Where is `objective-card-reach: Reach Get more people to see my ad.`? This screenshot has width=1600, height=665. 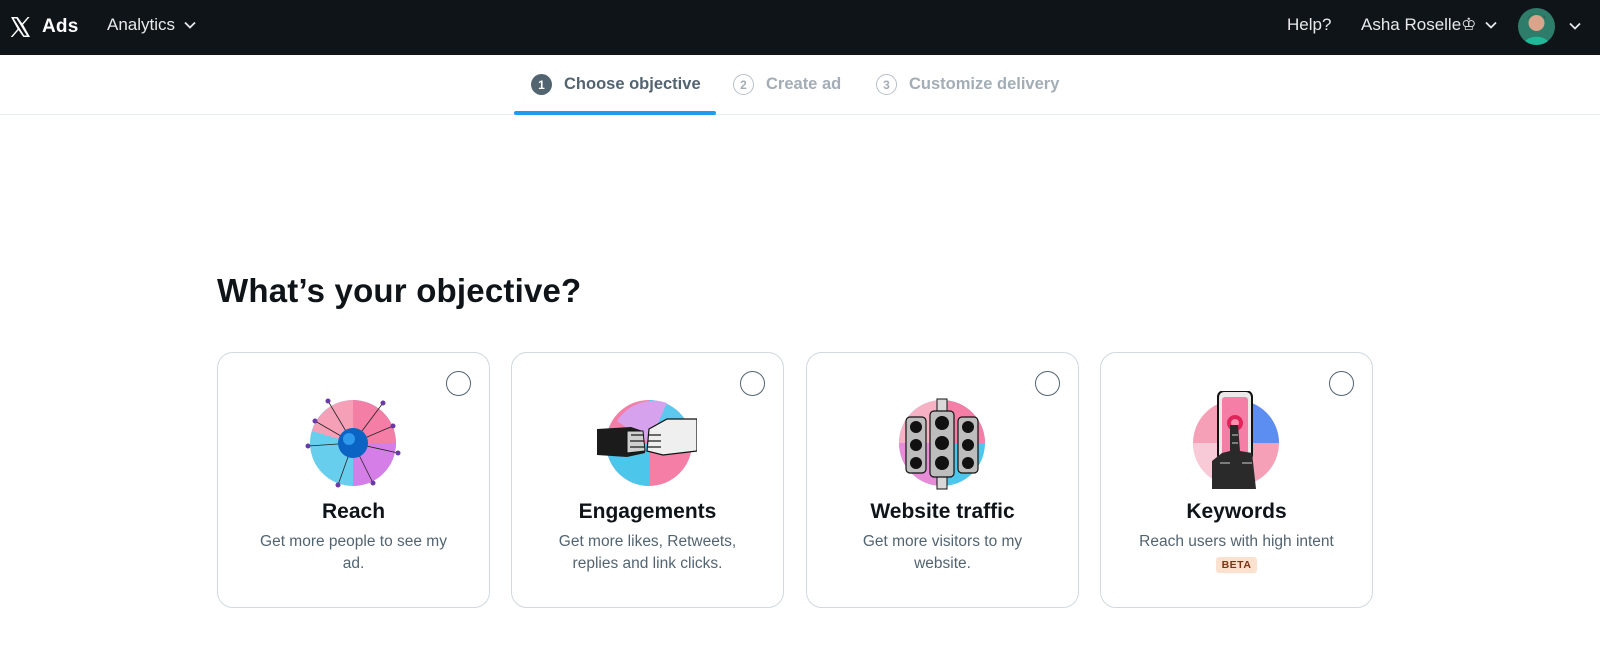 objective-card-reach: Reach Get more people to see my ad. is located at coordinates (353, 480).